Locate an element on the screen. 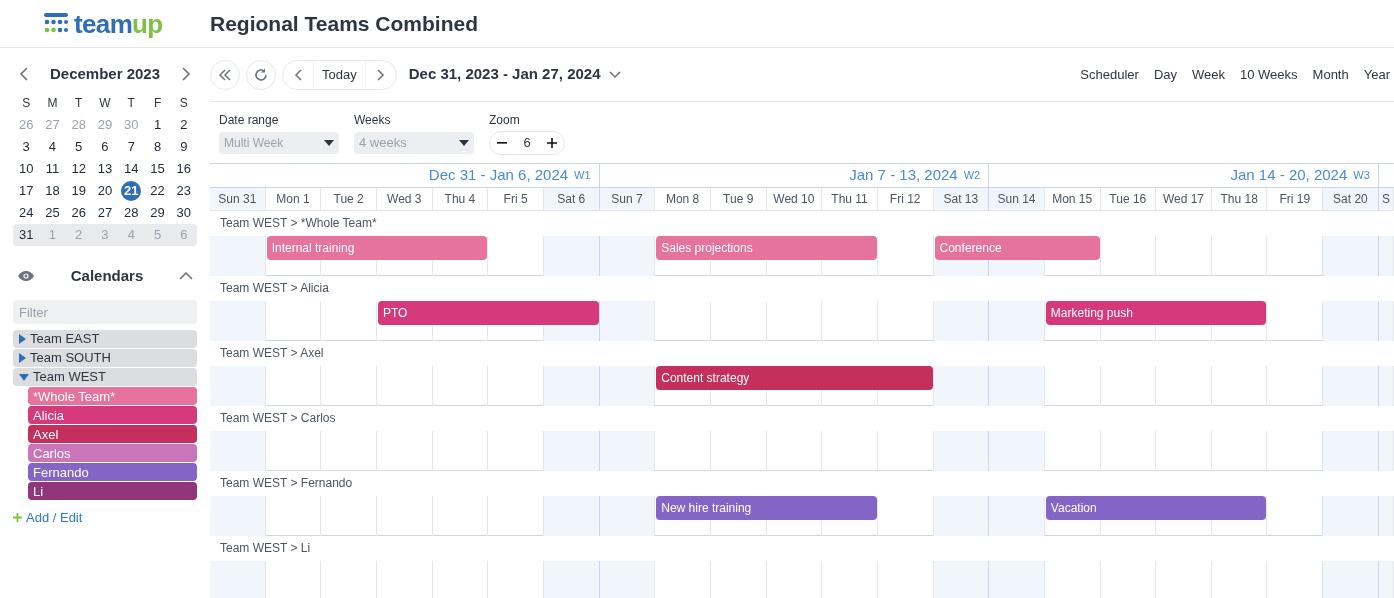 Image resolution: width=1394 pixels, height=598 pixels. eye-icon is located at coordinates (26, 276).